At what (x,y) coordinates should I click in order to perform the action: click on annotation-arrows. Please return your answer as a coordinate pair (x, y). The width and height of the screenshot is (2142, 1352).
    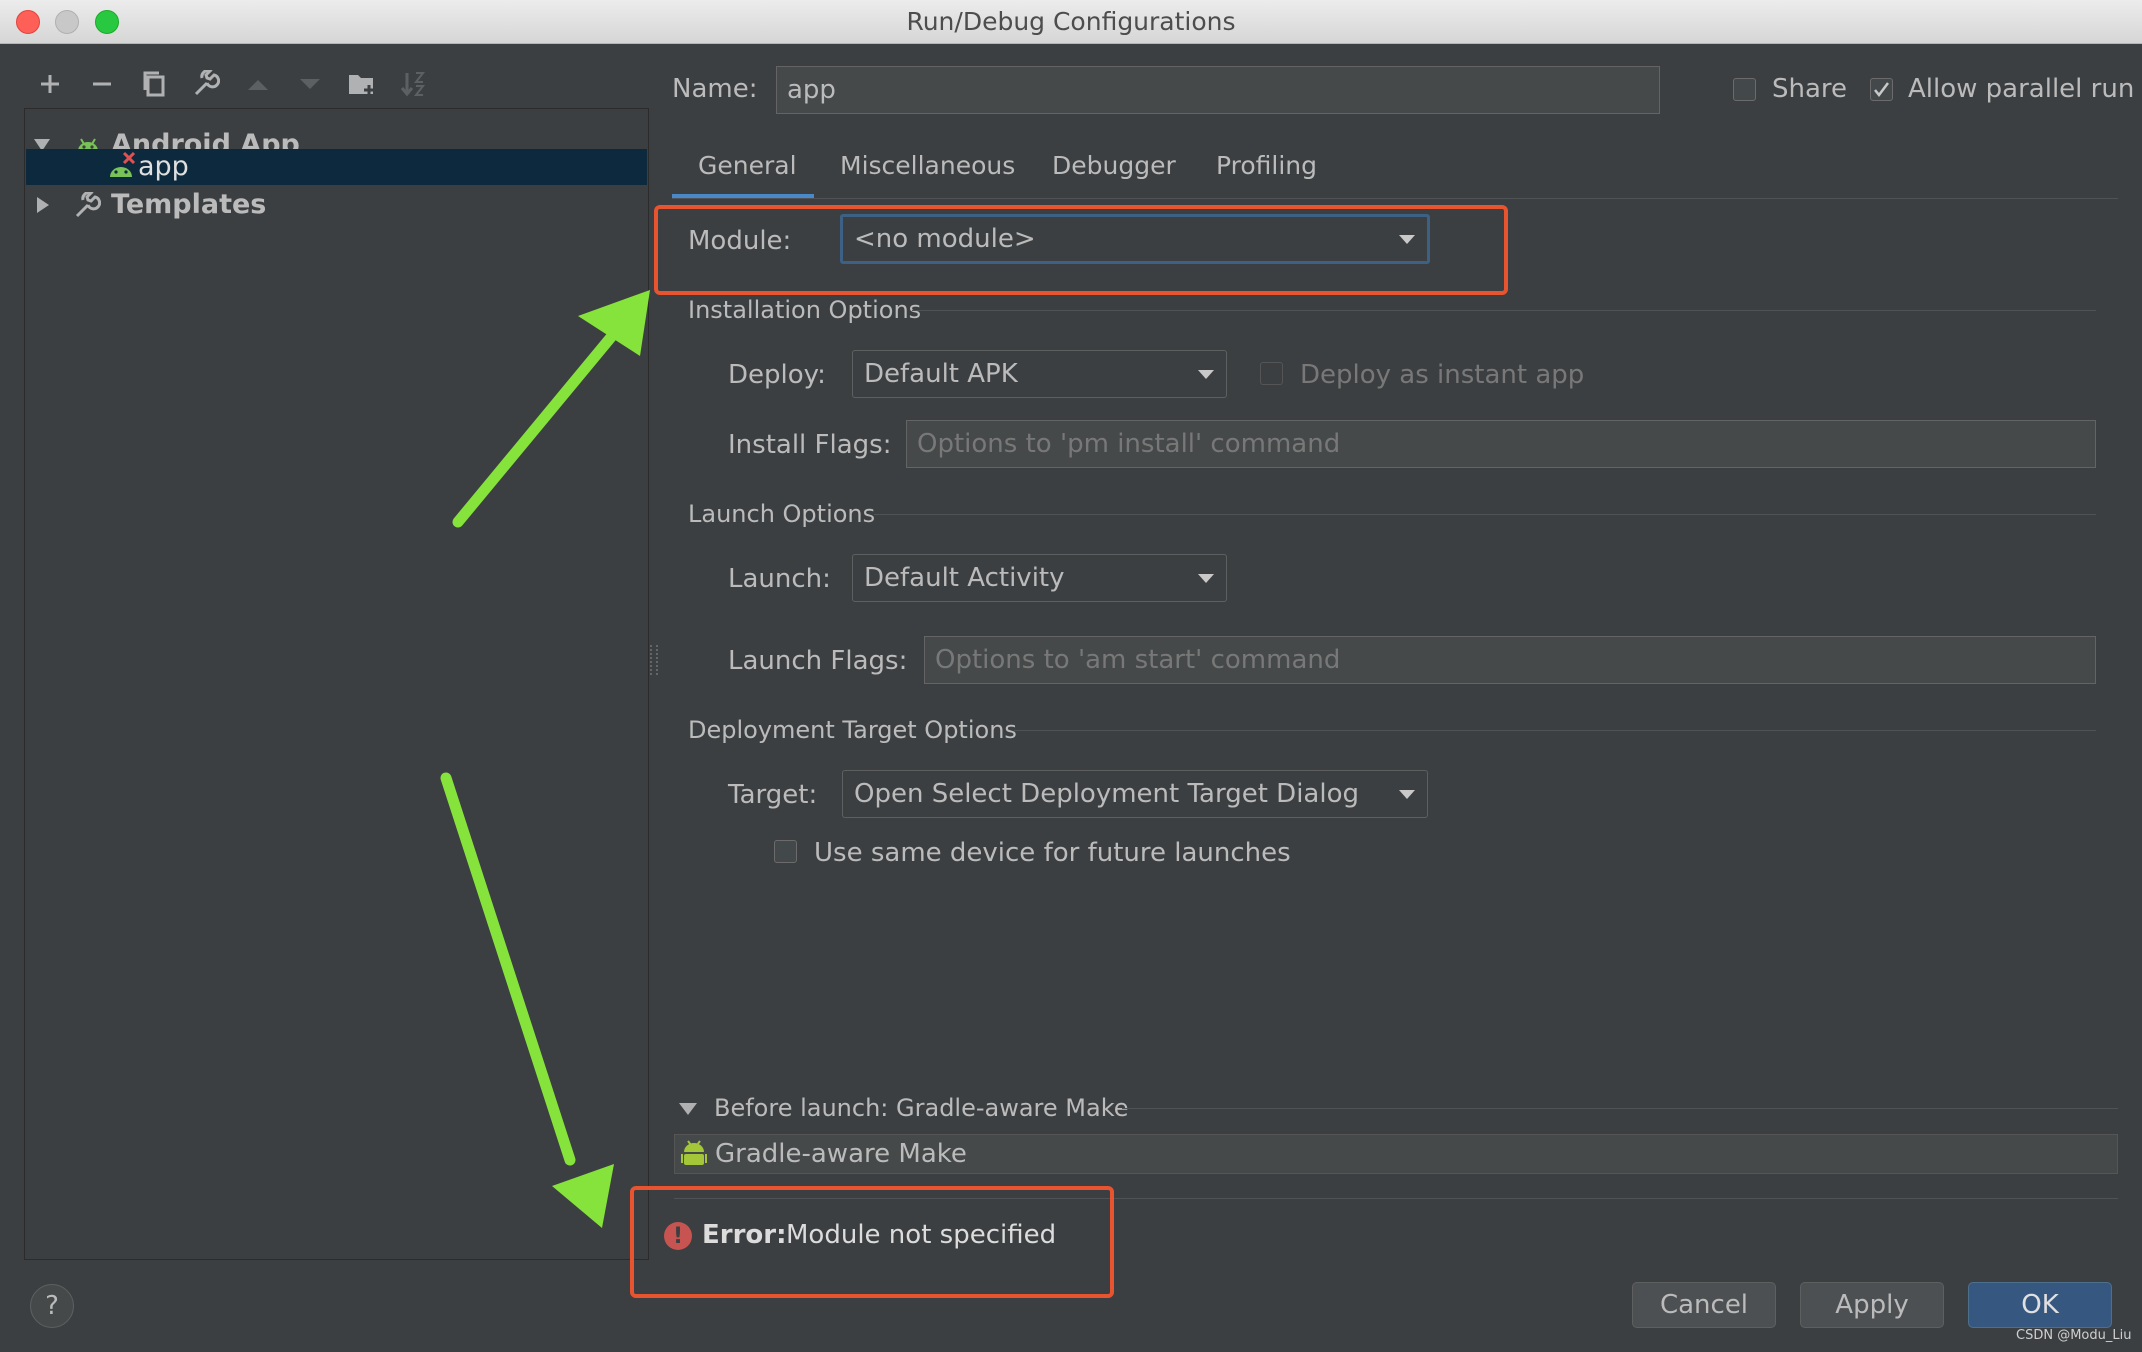
    Looking at the image, I should click on (545, 759).